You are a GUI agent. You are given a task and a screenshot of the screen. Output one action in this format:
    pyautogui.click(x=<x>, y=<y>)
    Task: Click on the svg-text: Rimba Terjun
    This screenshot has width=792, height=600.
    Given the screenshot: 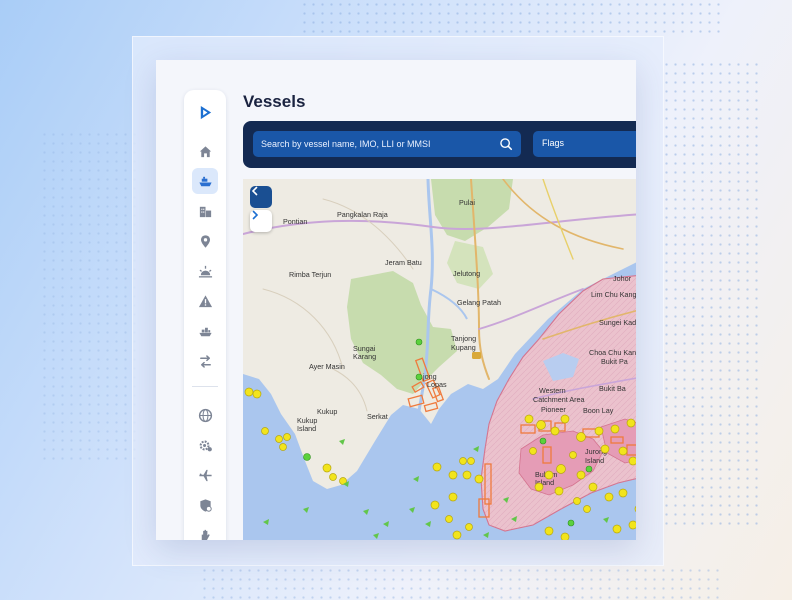 What is the action you would take?
    pyautogui.click(x=310, y=274)
    